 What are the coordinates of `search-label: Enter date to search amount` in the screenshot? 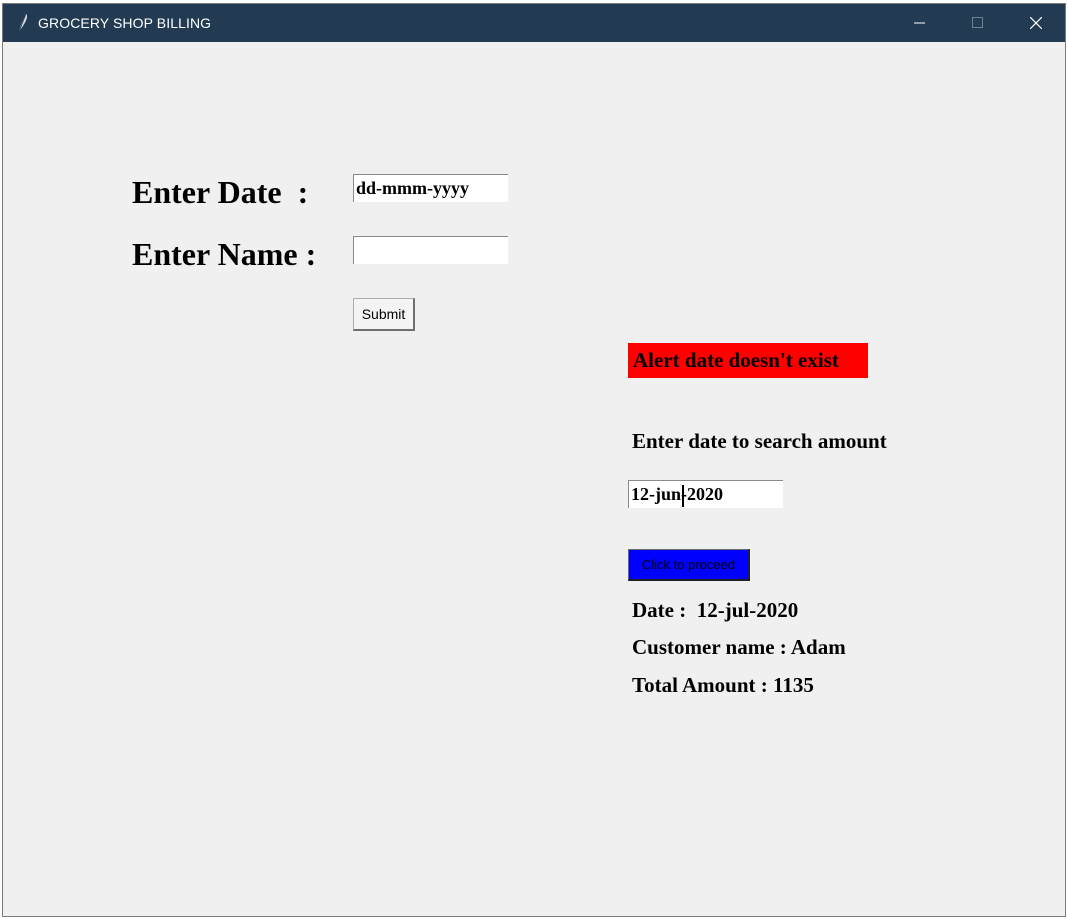 It's located at (759, 441).